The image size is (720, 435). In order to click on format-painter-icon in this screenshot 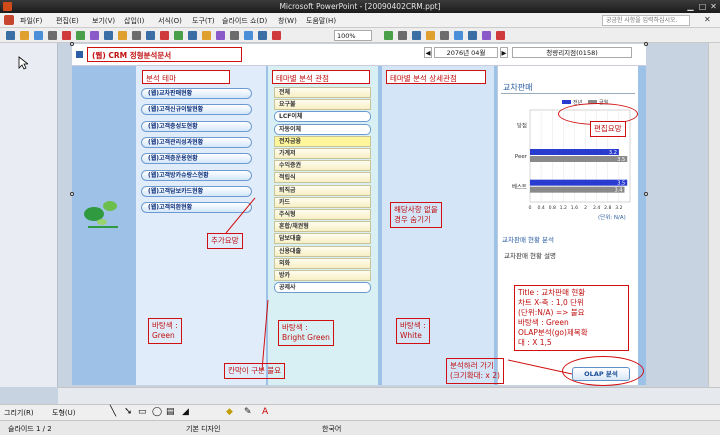, I will do `click(178, 35)`.